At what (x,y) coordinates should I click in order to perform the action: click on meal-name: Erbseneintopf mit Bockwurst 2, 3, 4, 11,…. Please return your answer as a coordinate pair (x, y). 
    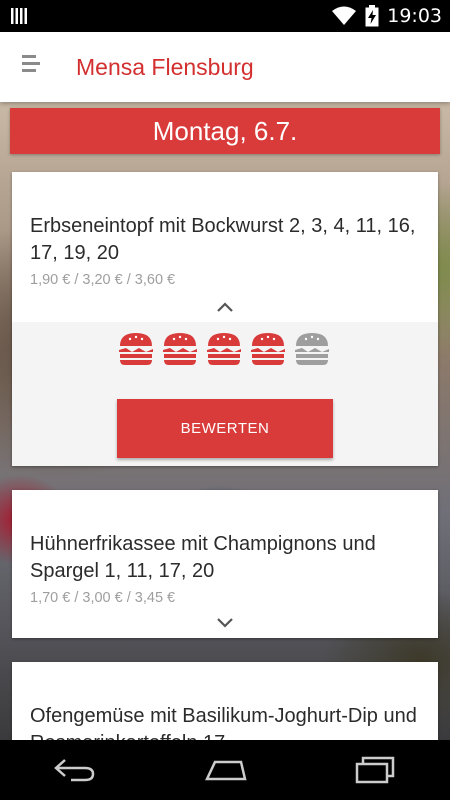
    Looking at the image, I should click on (223, 239).